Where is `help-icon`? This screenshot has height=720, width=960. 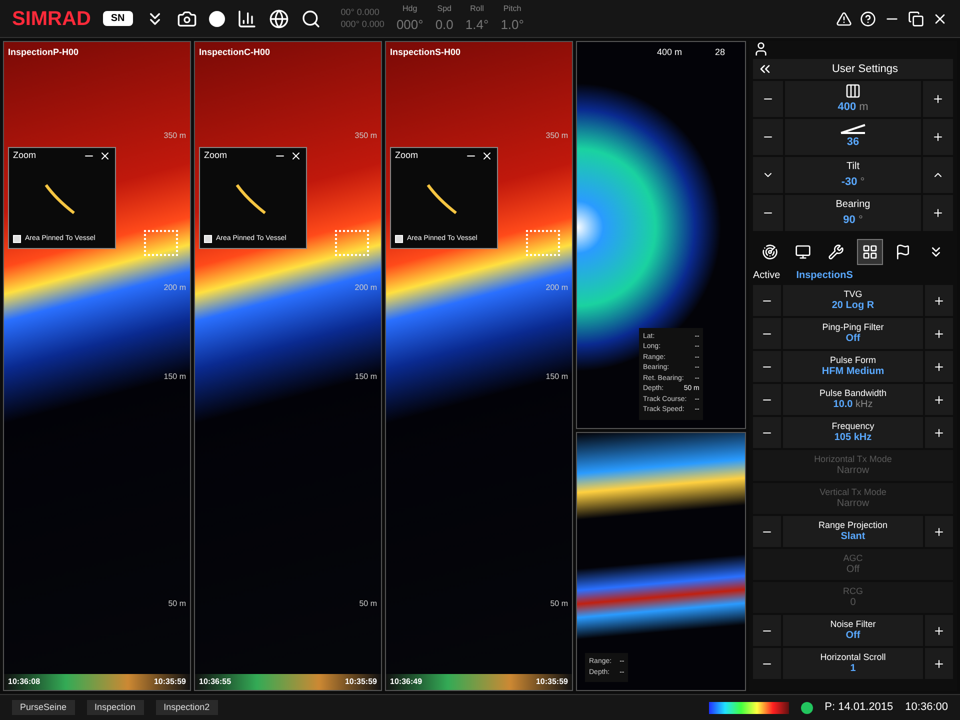
help-icon is located at coordinates (868, 18).